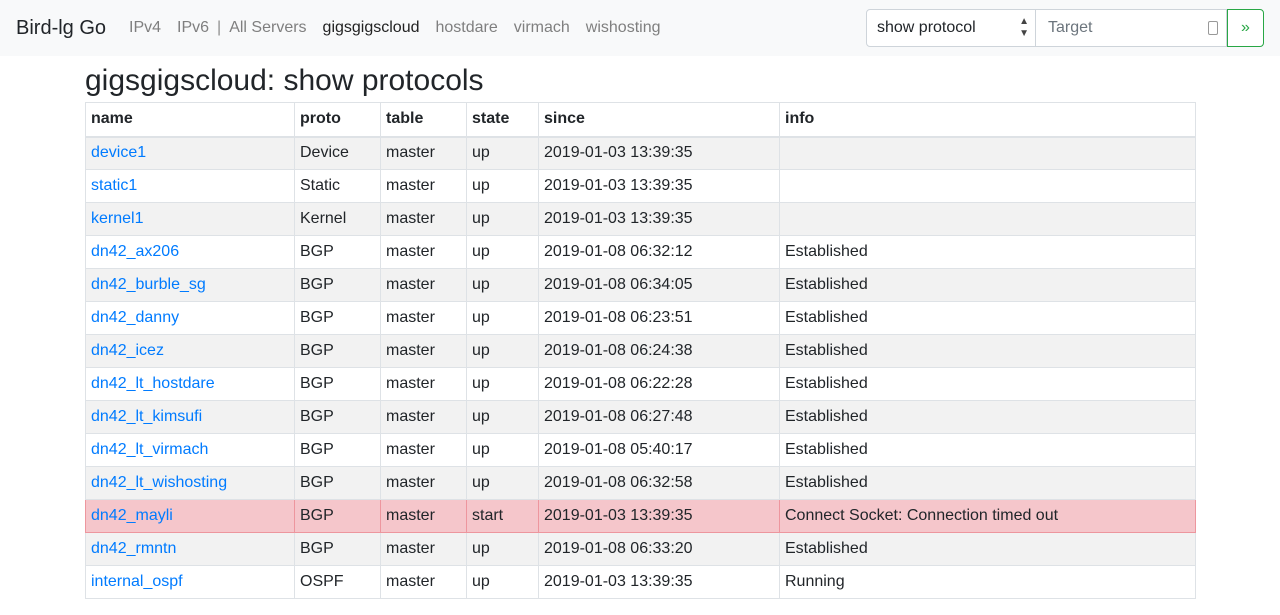 This screenshot has width=1280, height=615. I want to click on query-type-select: show protocol ▲ ▼, so click(951, 28).